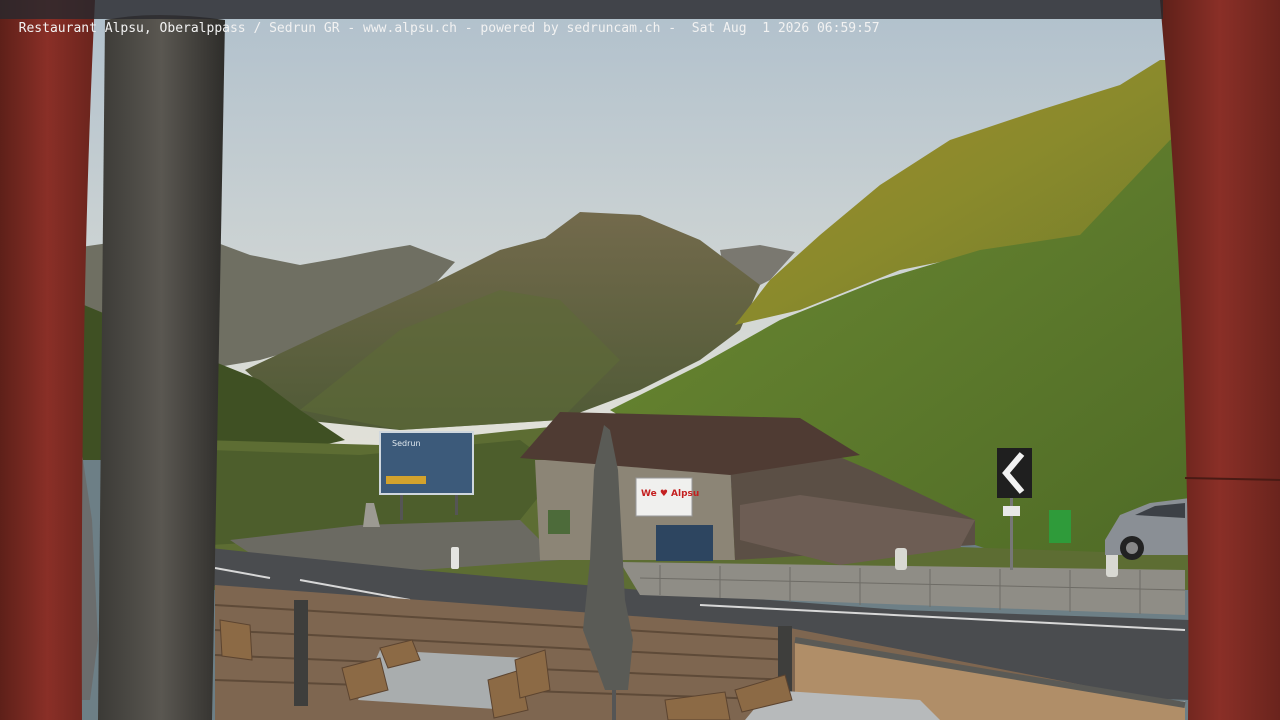  I want to click on hut-banner-text: We ♥ Alpsu, so click(670, 494).